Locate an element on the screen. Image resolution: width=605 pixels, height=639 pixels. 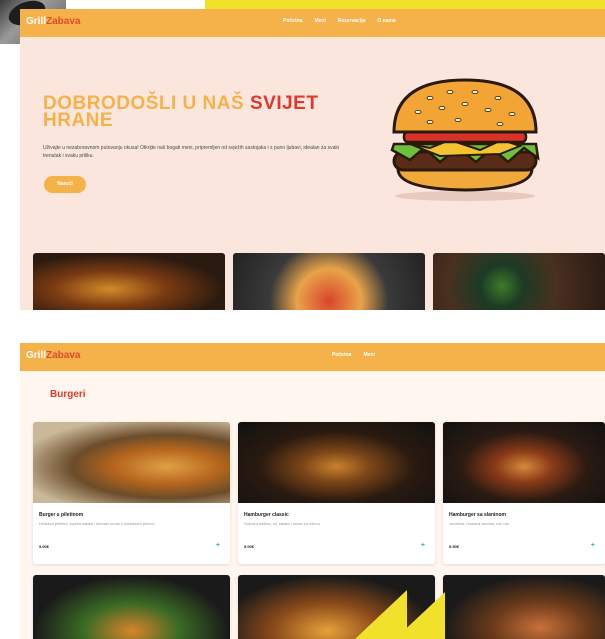
burger-illustration is located at coordinates (465, 139).